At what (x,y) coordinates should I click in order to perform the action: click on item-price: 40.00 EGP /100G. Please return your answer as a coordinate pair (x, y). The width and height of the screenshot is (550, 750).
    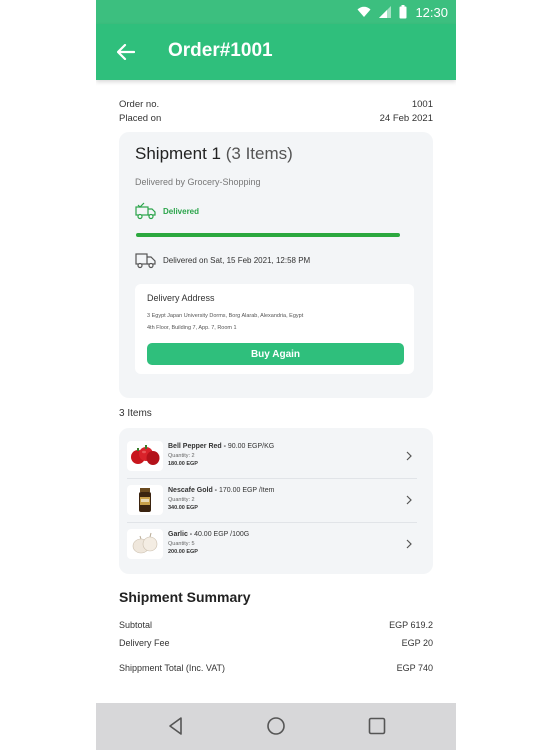
    Looking at the image, I should click on (221, 534).